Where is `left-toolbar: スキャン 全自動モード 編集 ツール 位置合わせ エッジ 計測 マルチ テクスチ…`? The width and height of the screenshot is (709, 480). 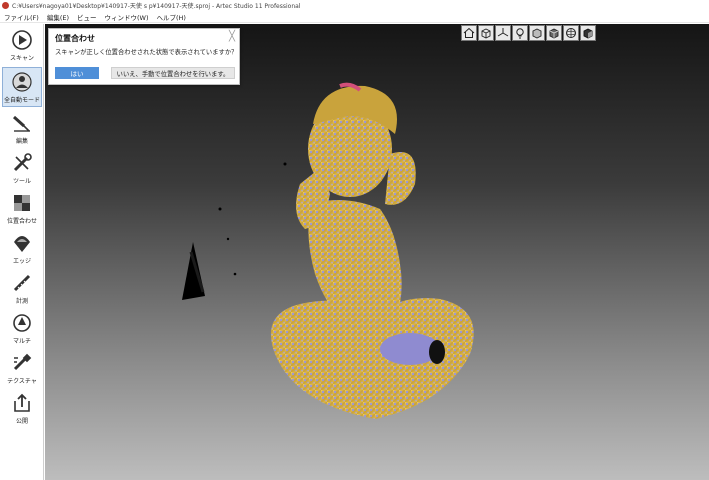 left-toolbar: スキャン 全自動モード 編集 ツール 位置合わせ エッジ 計測 マルチ テクスチ… is located at coordinates (22, 252).